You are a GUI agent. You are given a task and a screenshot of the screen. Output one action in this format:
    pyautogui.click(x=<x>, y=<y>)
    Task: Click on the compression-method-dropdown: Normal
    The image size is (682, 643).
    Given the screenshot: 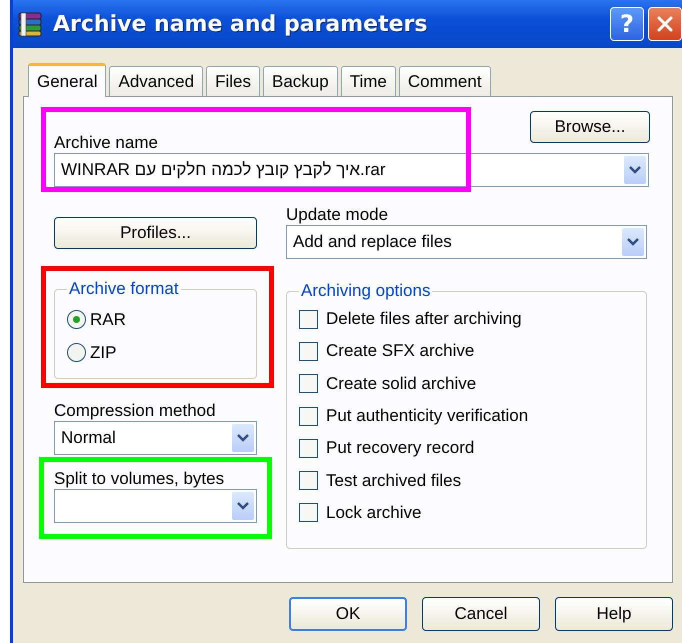 What is the action you would take?
    pyautogui.click(x=155, y=438)
    